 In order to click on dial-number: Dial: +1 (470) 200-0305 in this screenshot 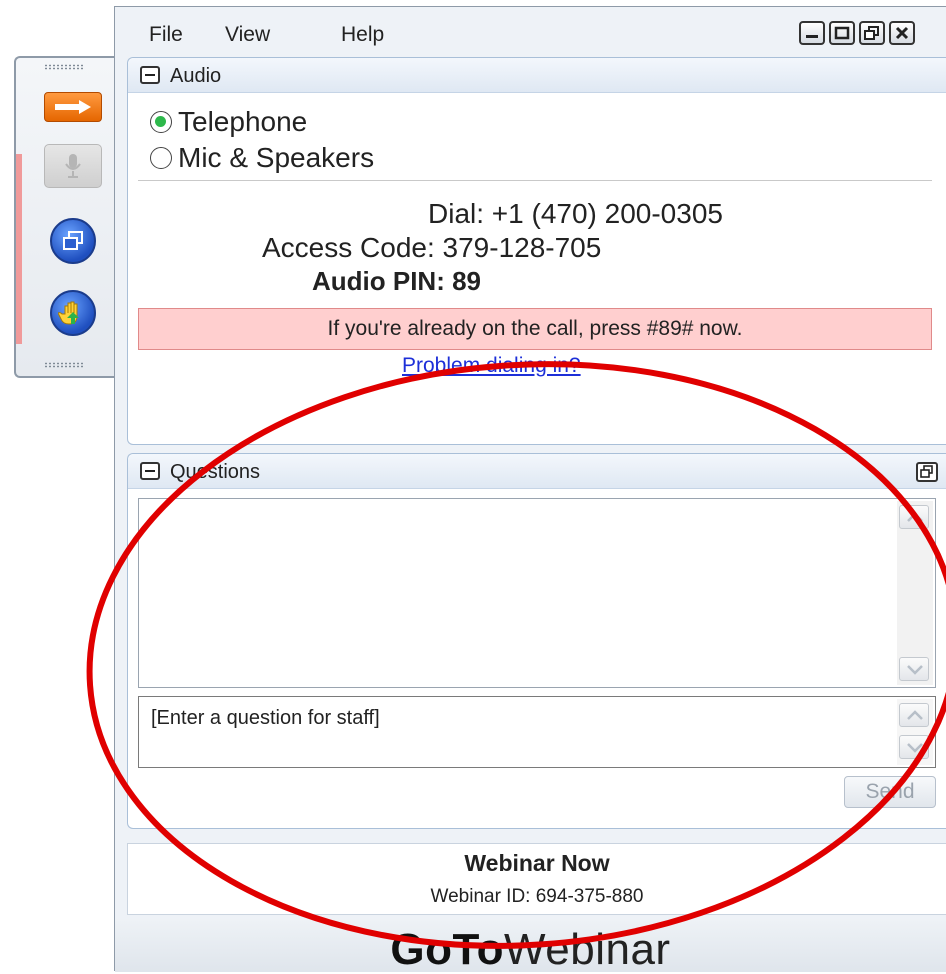, I will do `click(575, 213)`.